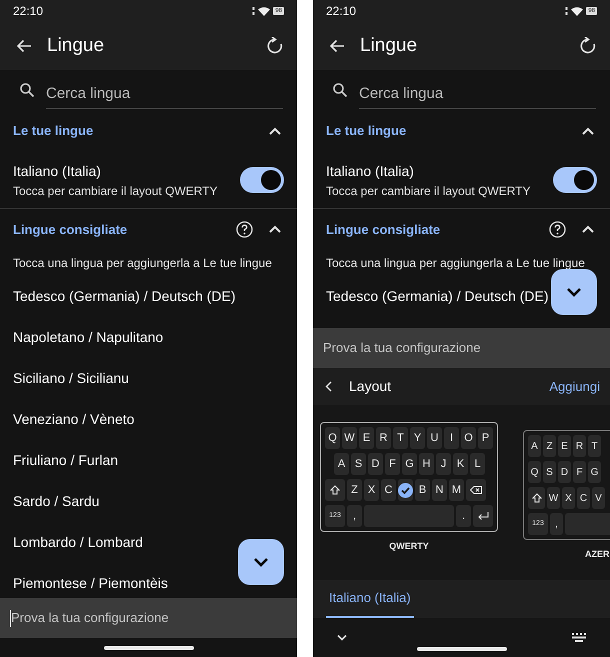  I want to click on layout-name: QWERTY, so click(409, 546).